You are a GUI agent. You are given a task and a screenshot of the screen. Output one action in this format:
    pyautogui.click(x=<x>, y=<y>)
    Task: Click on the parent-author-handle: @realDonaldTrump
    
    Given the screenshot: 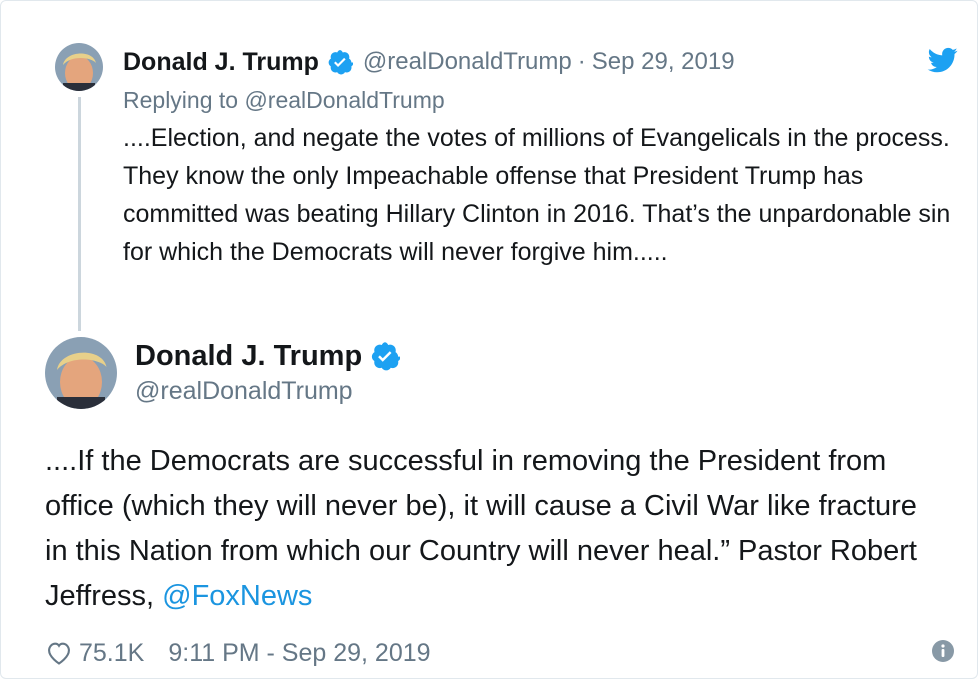 What is the action you would take?
    pyautogui.click(x=467, y=62)
    